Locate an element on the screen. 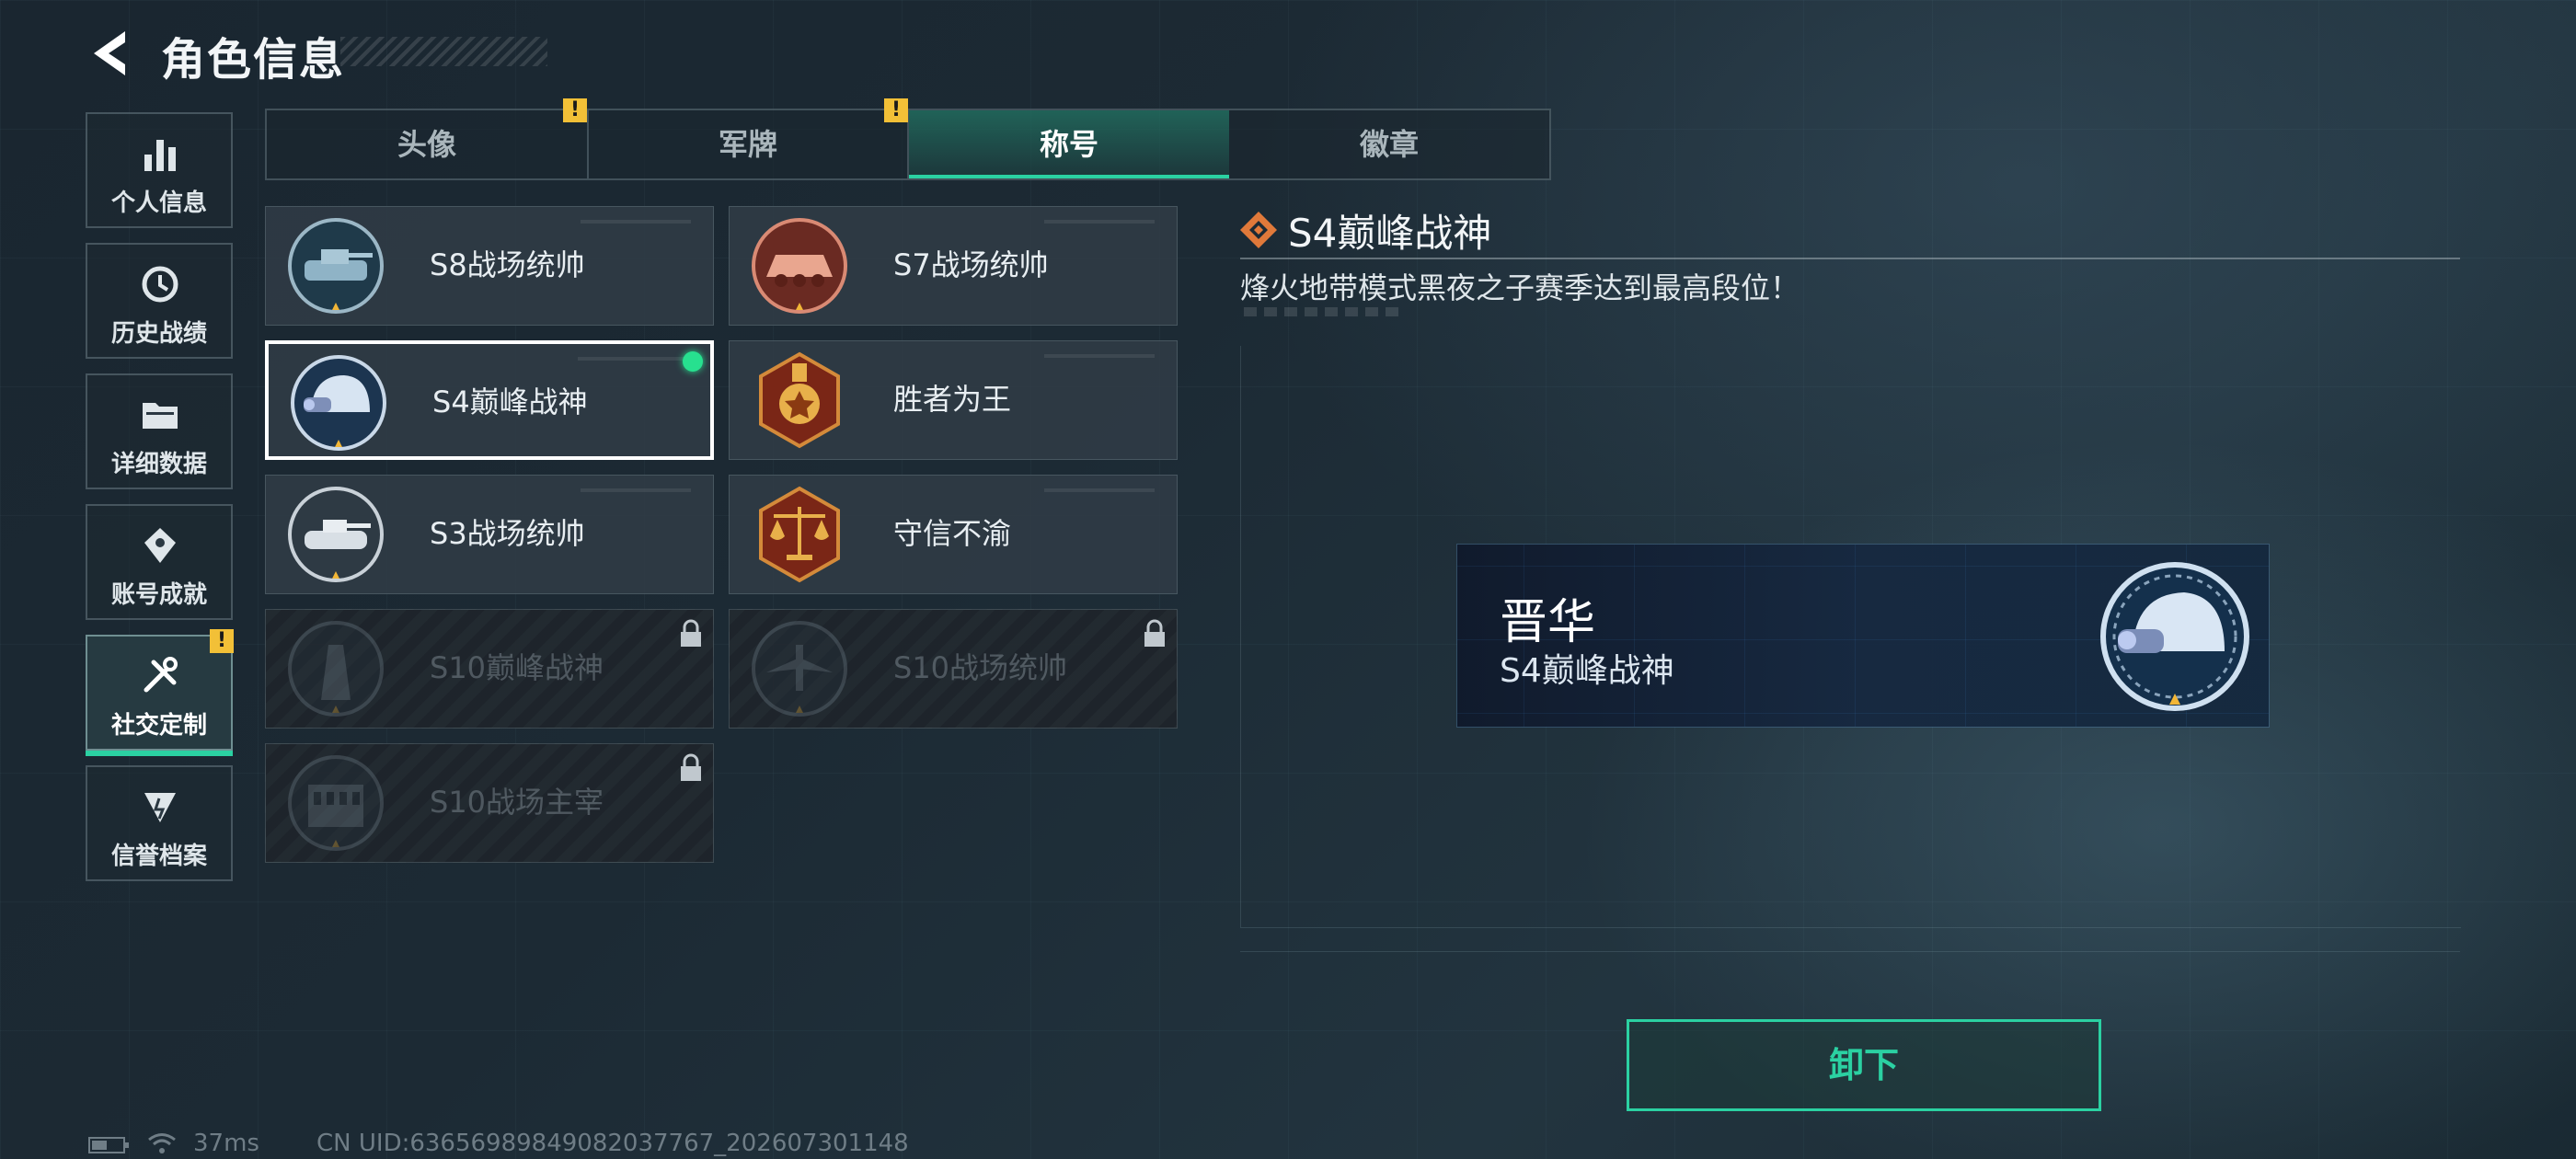  title-name: S3战场统帅 is located at coordinates (507, 533).